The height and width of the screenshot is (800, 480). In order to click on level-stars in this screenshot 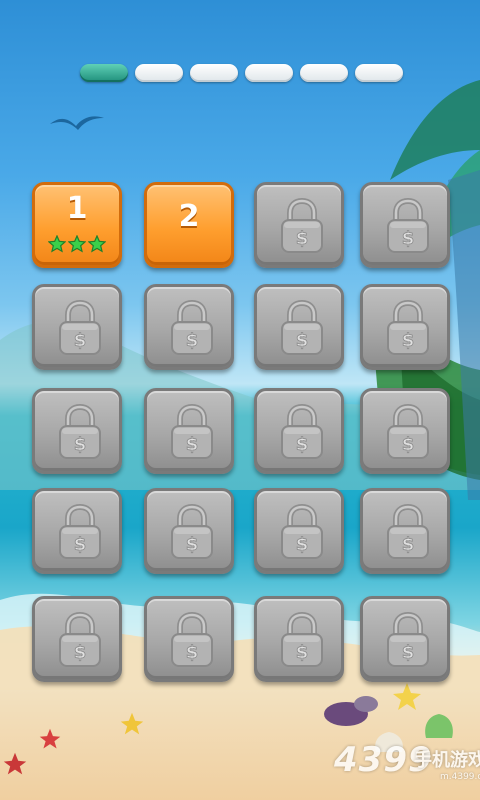, I will do `click(77, 244)`.